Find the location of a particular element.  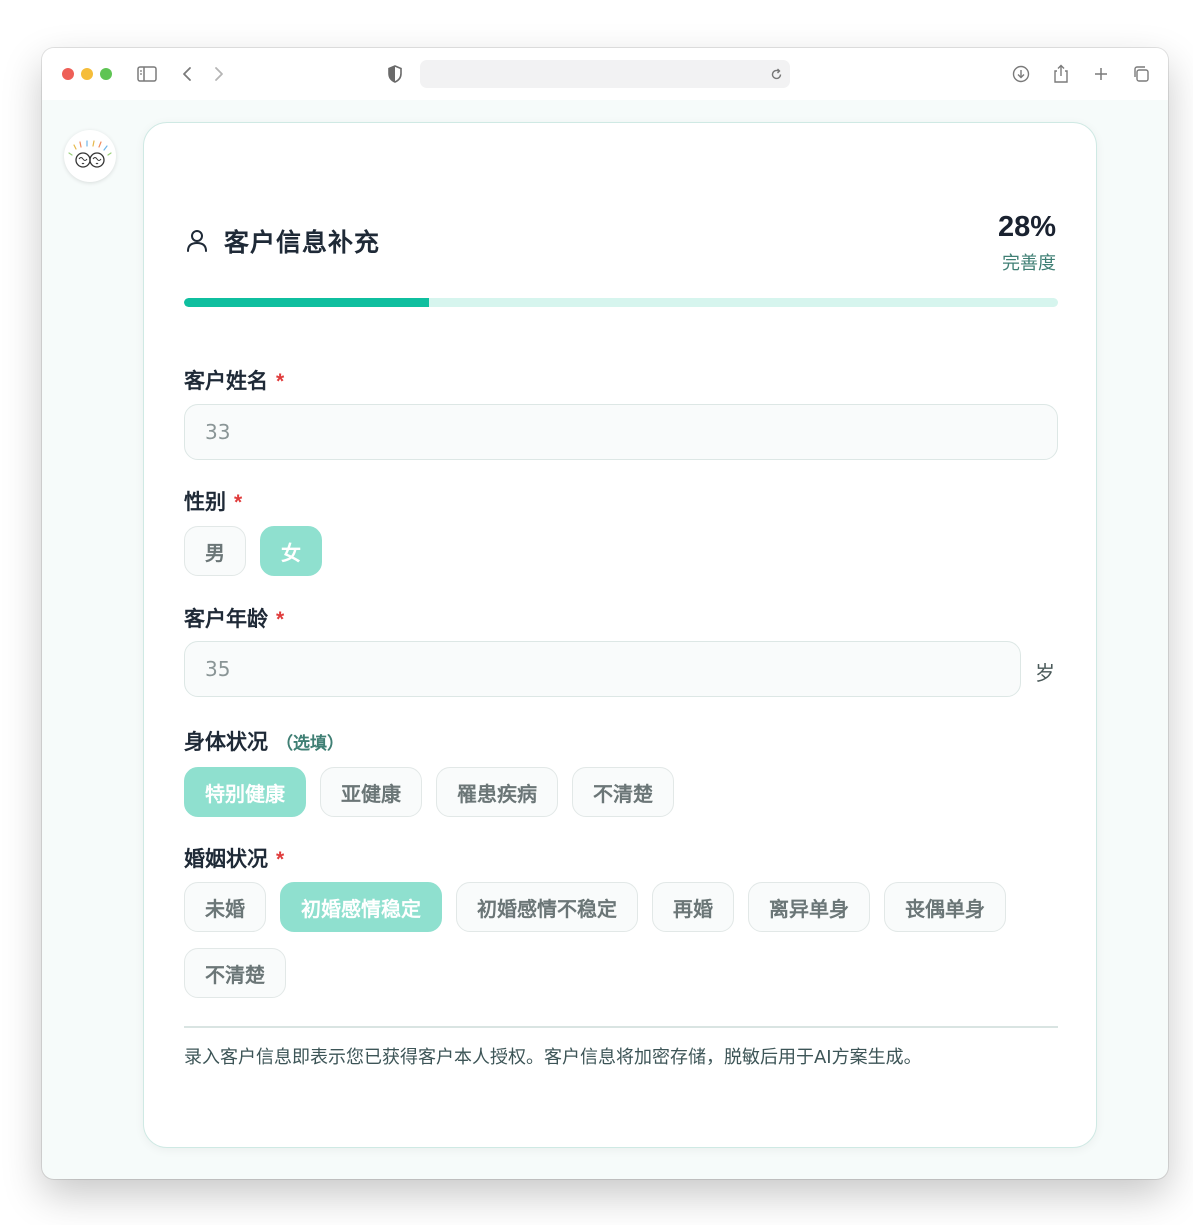

name-label-text: 客户姓名 is located at coordinates (226, 381).